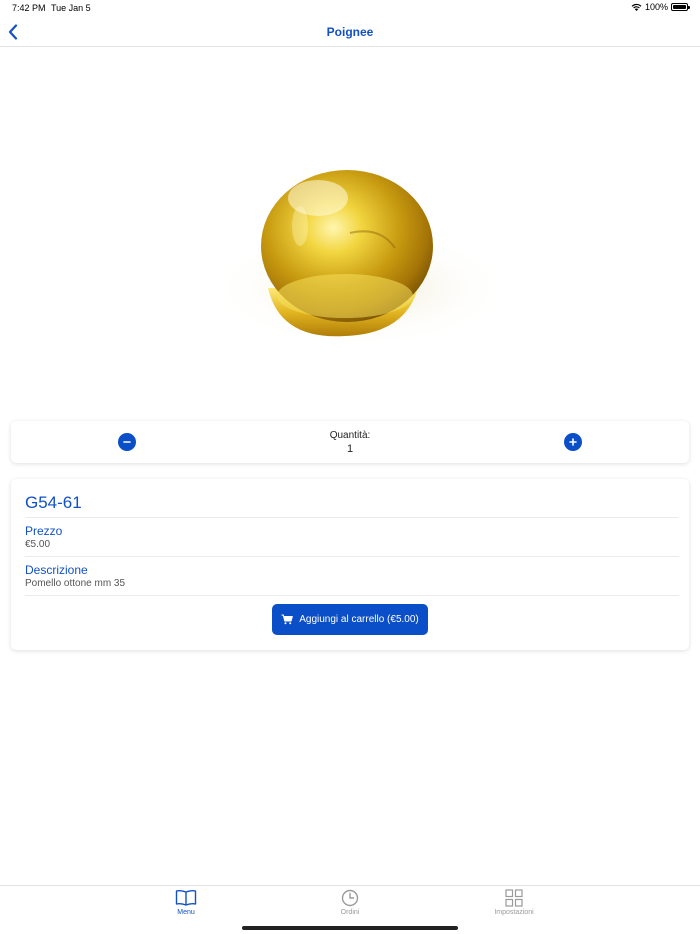  I want to click on wifi-icon, so click(636, 7).